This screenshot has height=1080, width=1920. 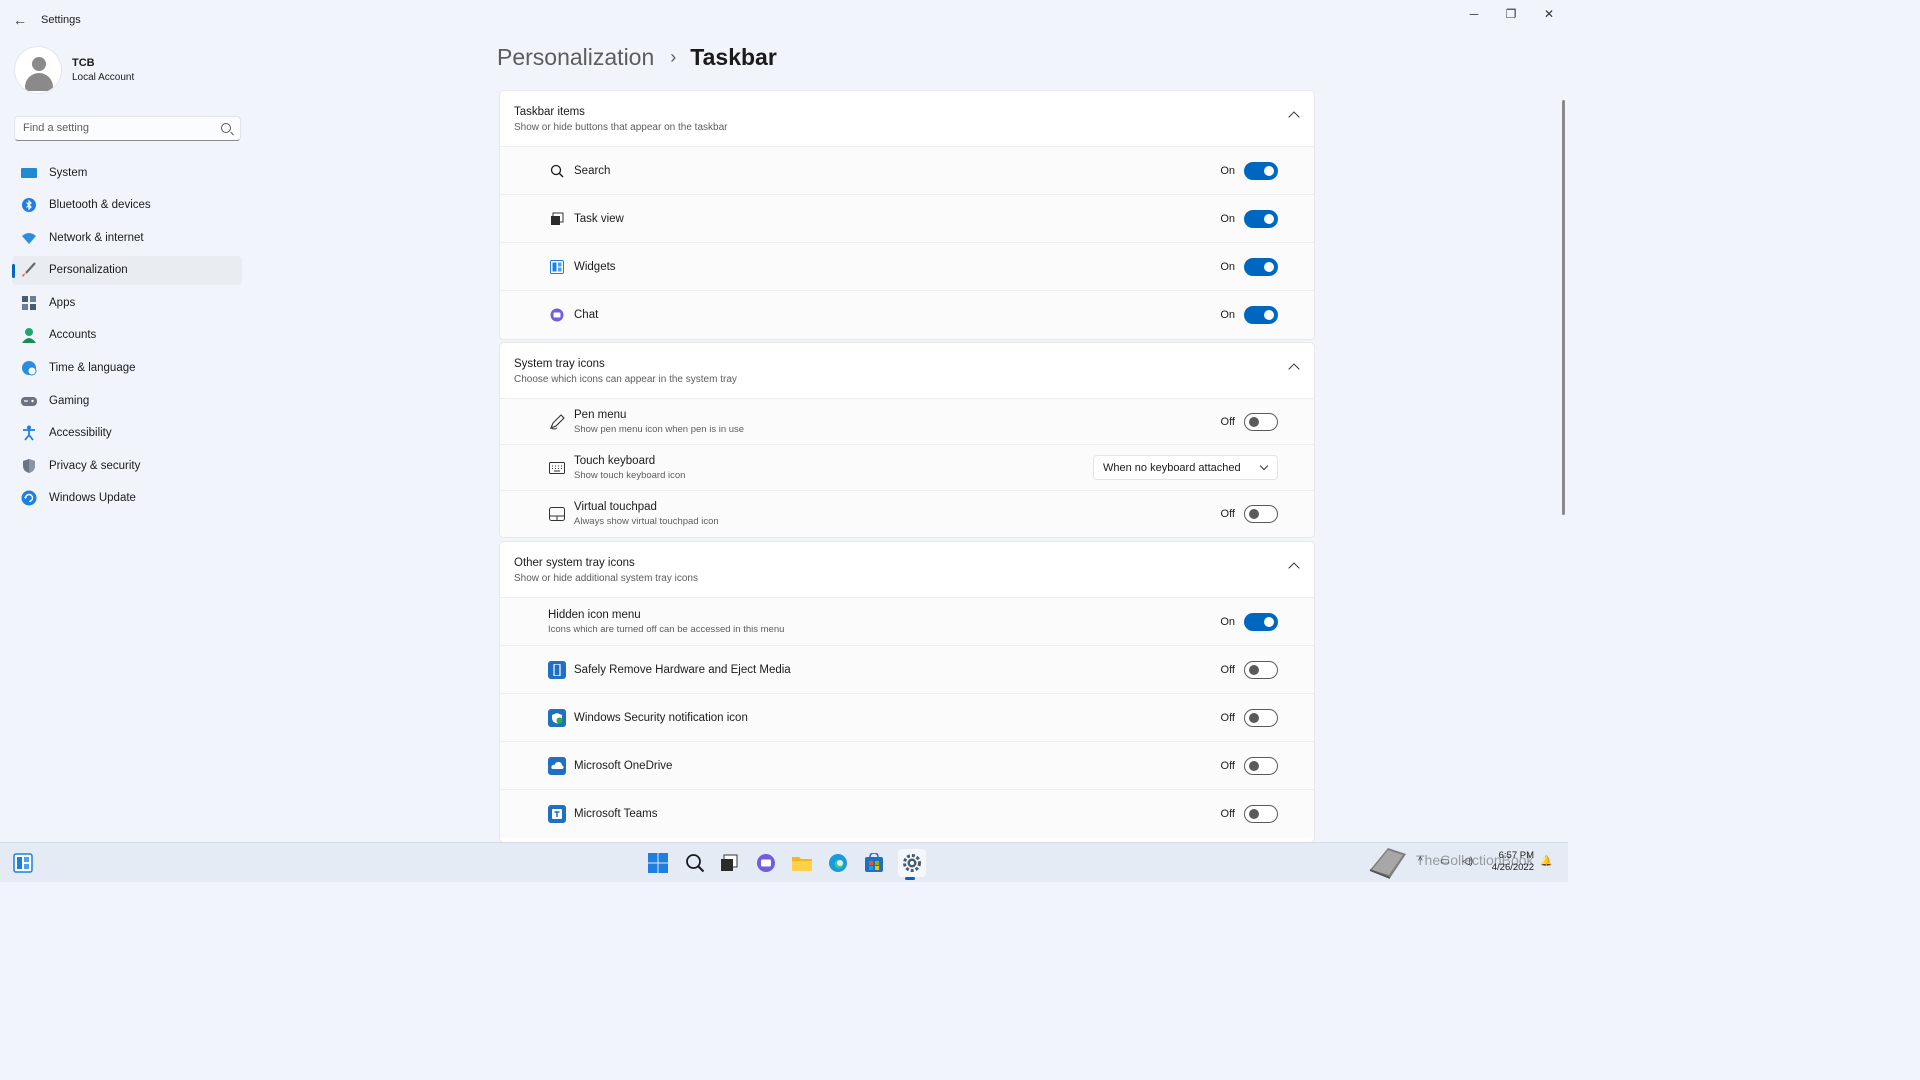 I want to click on sidebar-item-time-language: Time & language, so click(x=127, y=368).